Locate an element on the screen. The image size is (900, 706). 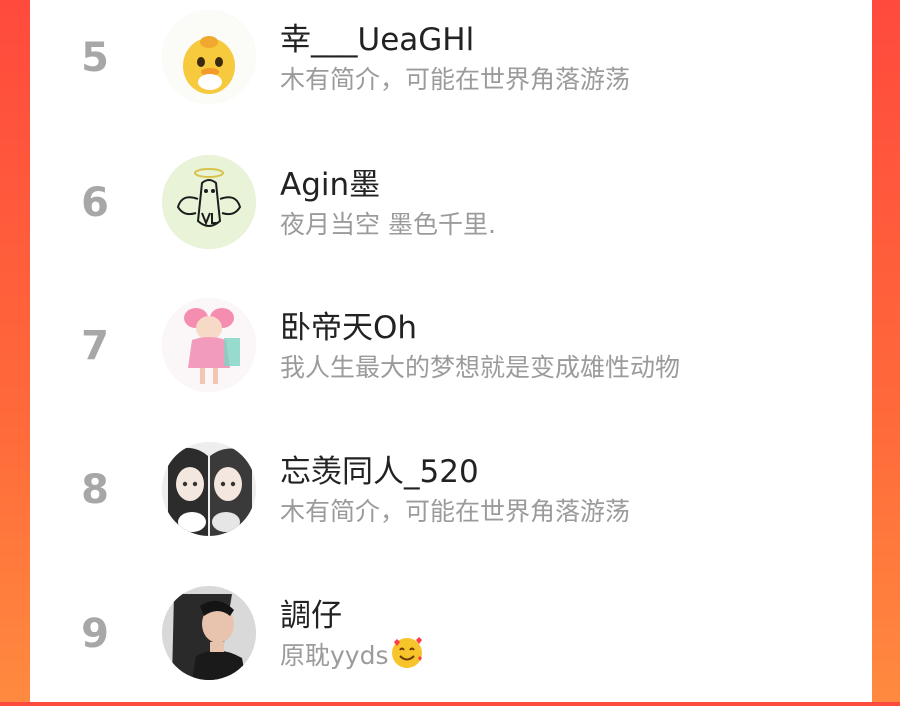
rank-number: 9 is located at coordinates (95, 634).